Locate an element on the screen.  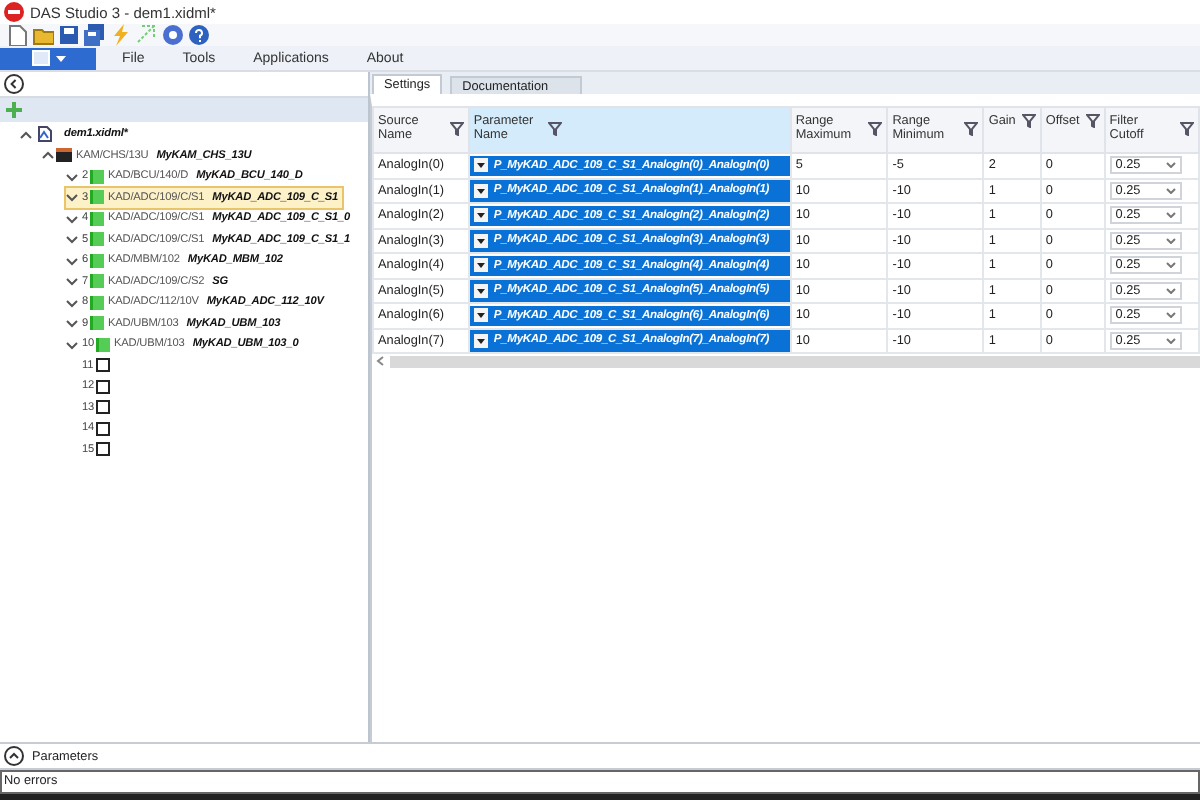
disc-icon is located at coordinates (173, 35).